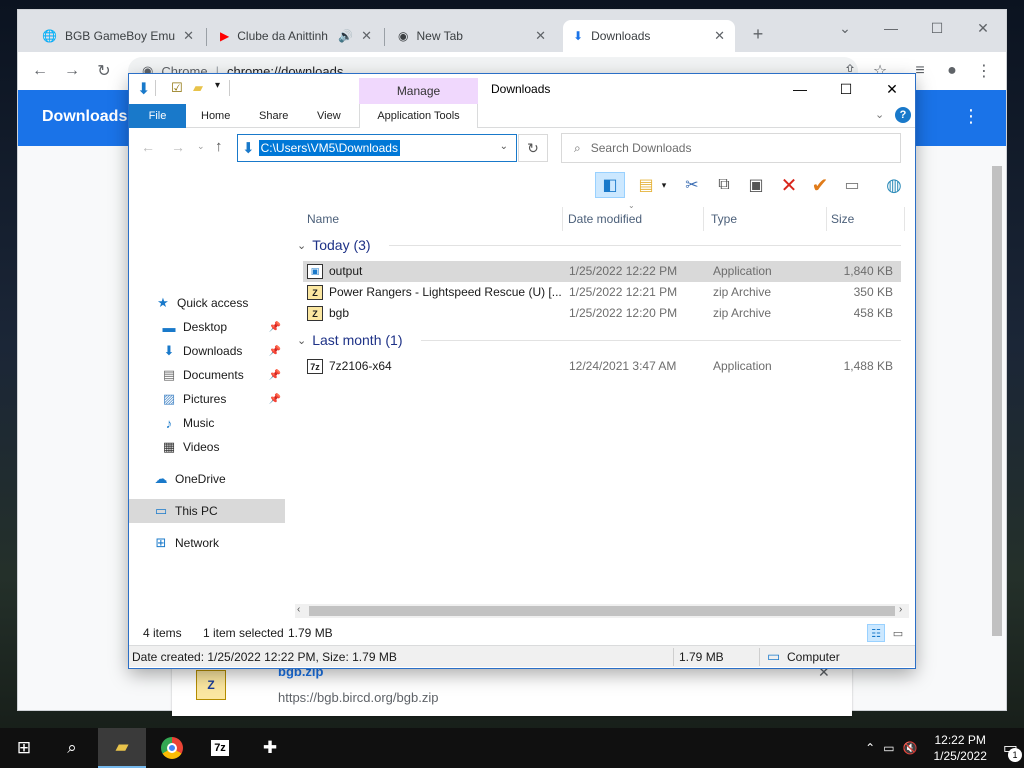 This screenshot has width=1024, height=768. What do you see at coordinates (1012, 750) in the screenshot?
I see `notification-icon: ▭ 1` at bounding box center [1012, 750].